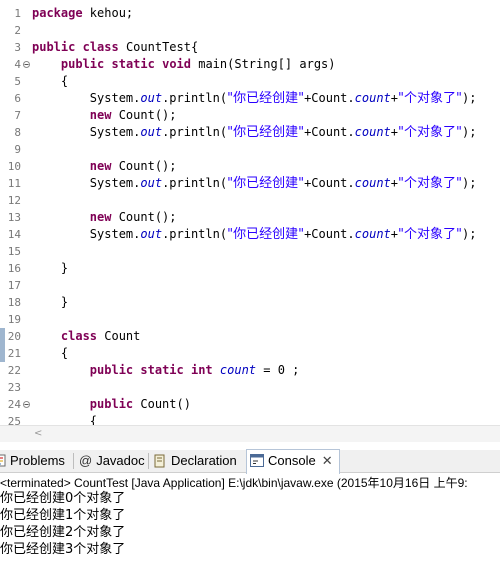 This screenshot has width=500, height=575. What do you see at coordinates (17, 98) in the screenshot?
I see `line-number: 6` at bounding box center [17, 98].